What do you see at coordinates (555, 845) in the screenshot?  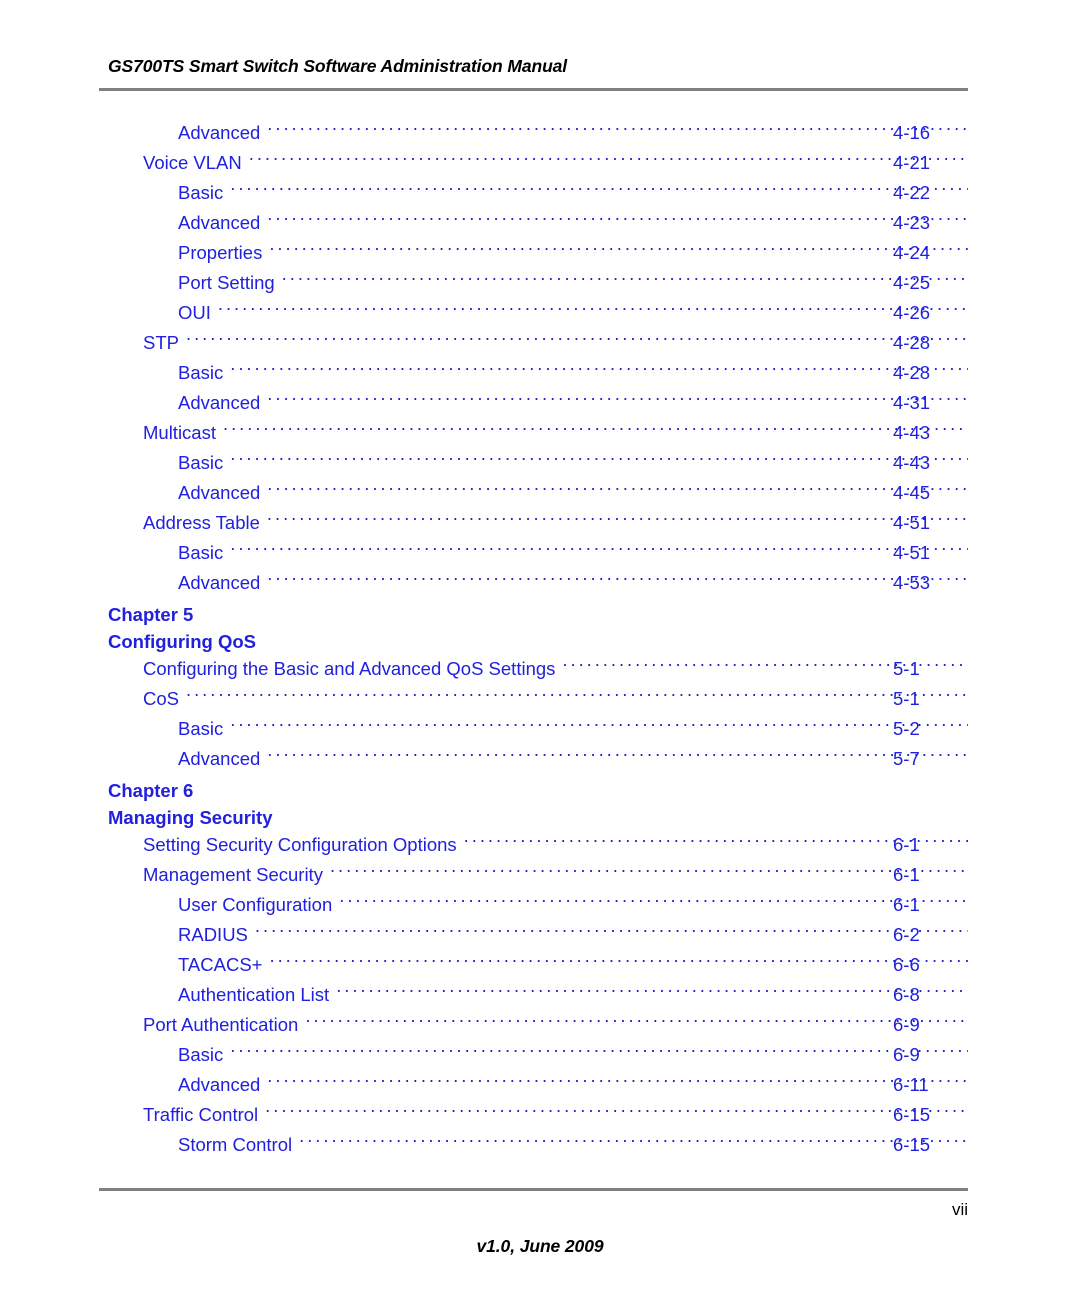 I see `toc-entry-link: Setting Security Configuration Options` at bounding box center [555, 845].